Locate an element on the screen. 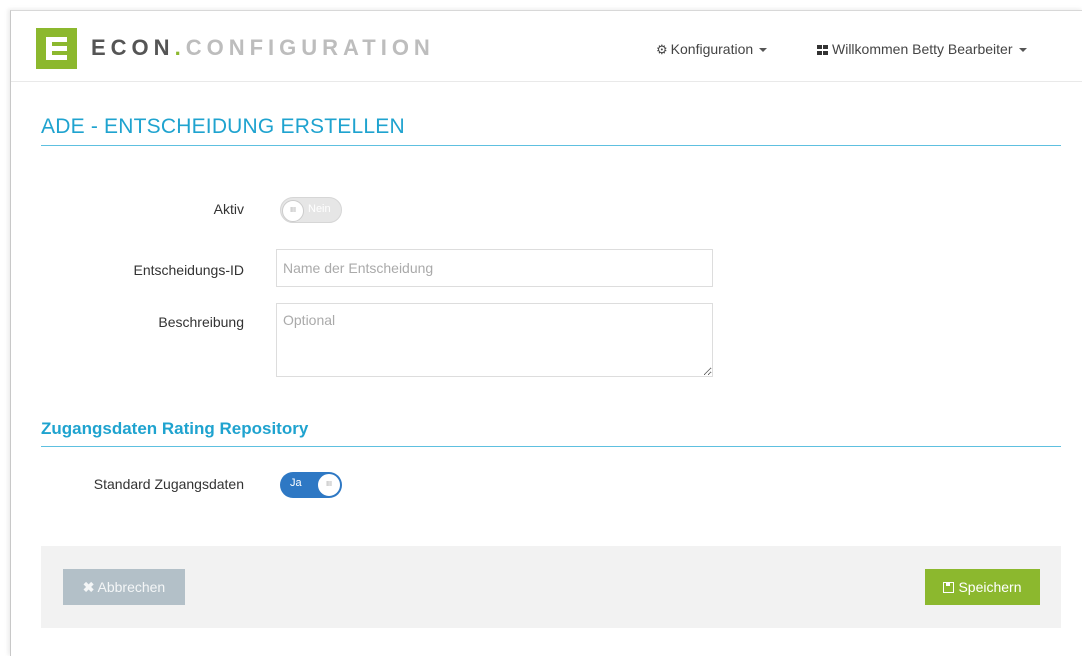  aktiv-toggle: III Nein is located at coordinates (311, 210).